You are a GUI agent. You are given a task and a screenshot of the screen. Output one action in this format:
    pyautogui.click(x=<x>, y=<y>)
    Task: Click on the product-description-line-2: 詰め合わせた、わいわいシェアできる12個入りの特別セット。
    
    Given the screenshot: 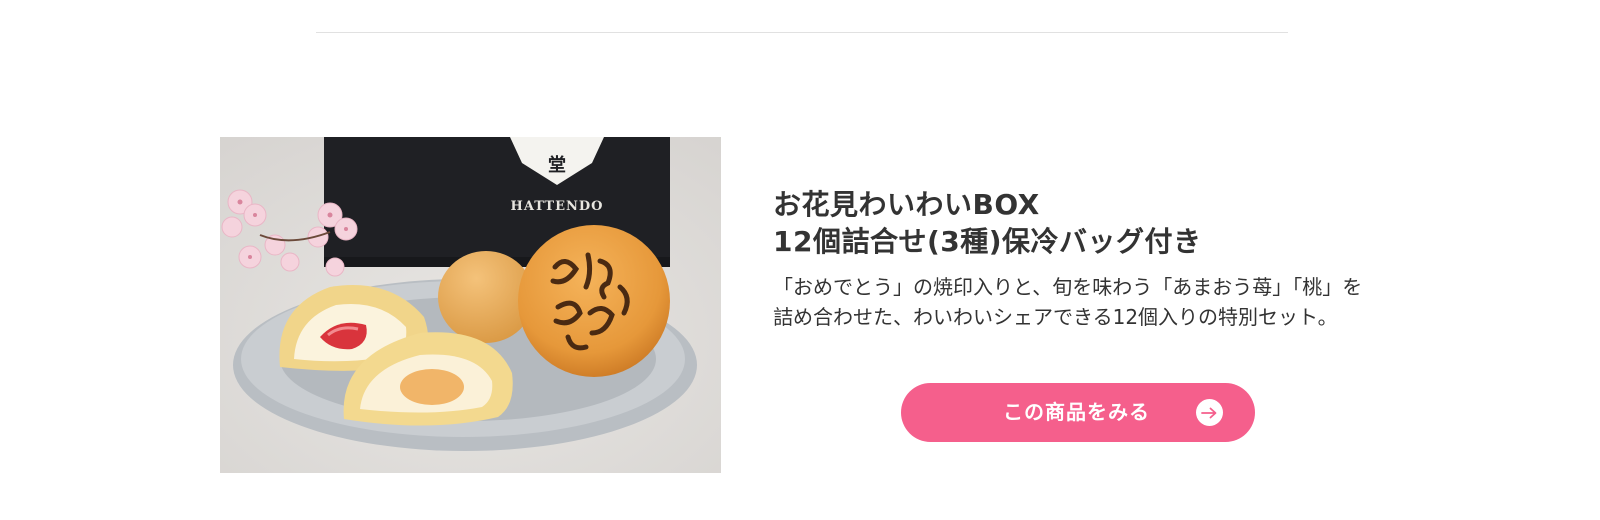 What is the action you would take?
    pyautogui.click(x=1055, y=317)
    